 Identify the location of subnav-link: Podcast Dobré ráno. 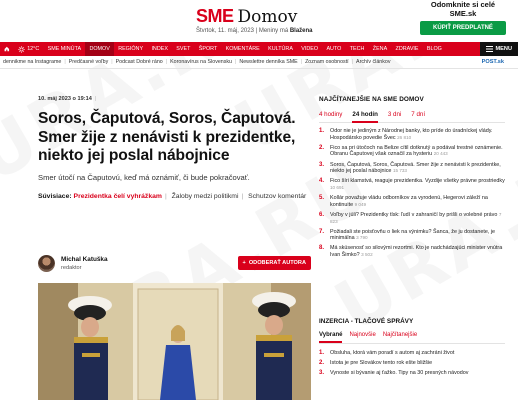
(139, 62).